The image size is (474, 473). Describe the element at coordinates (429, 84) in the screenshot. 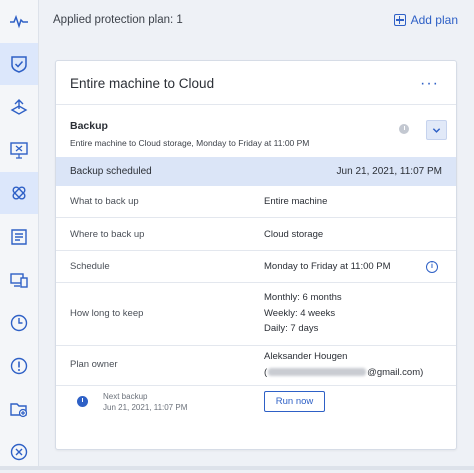

I see `more-options-icon: ···` at that location.